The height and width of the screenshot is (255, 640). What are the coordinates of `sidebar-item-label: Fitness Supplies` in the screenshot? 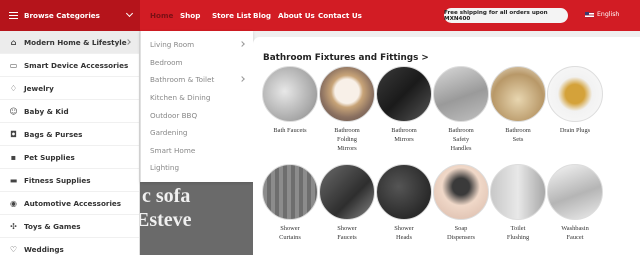 It's located at (57, 180).